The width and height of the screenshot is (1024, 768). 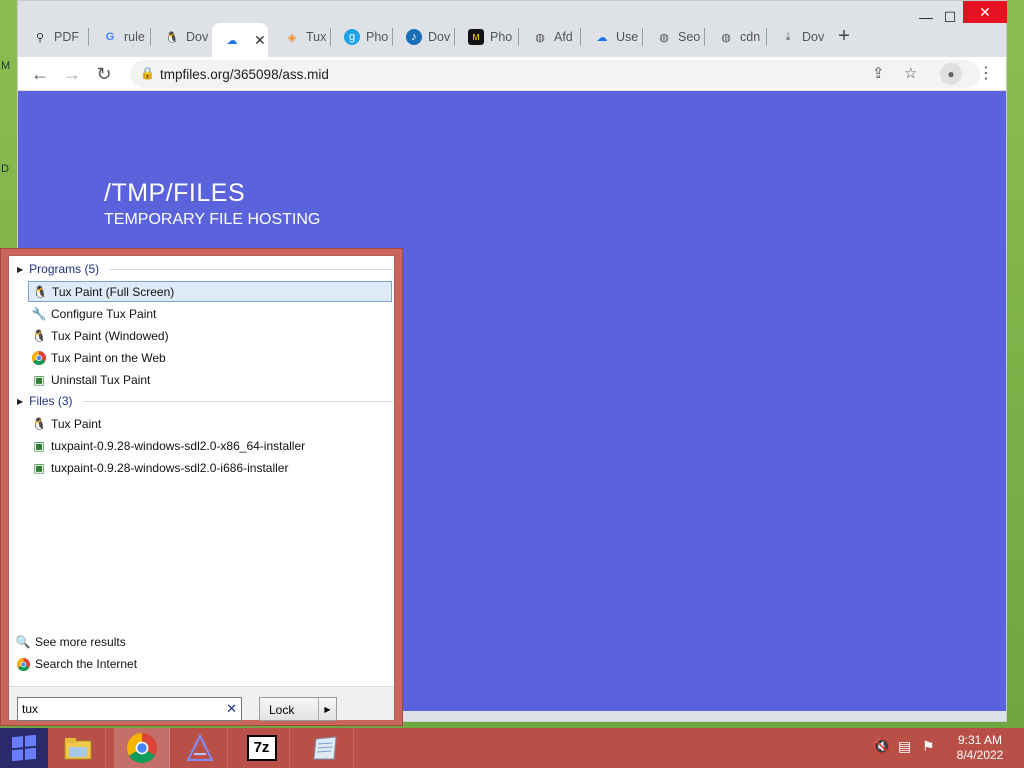 What do you see at coordinates (563, 37) in the screenshot?
I see `tab-label: Afd` at bounding box center [563, 37].